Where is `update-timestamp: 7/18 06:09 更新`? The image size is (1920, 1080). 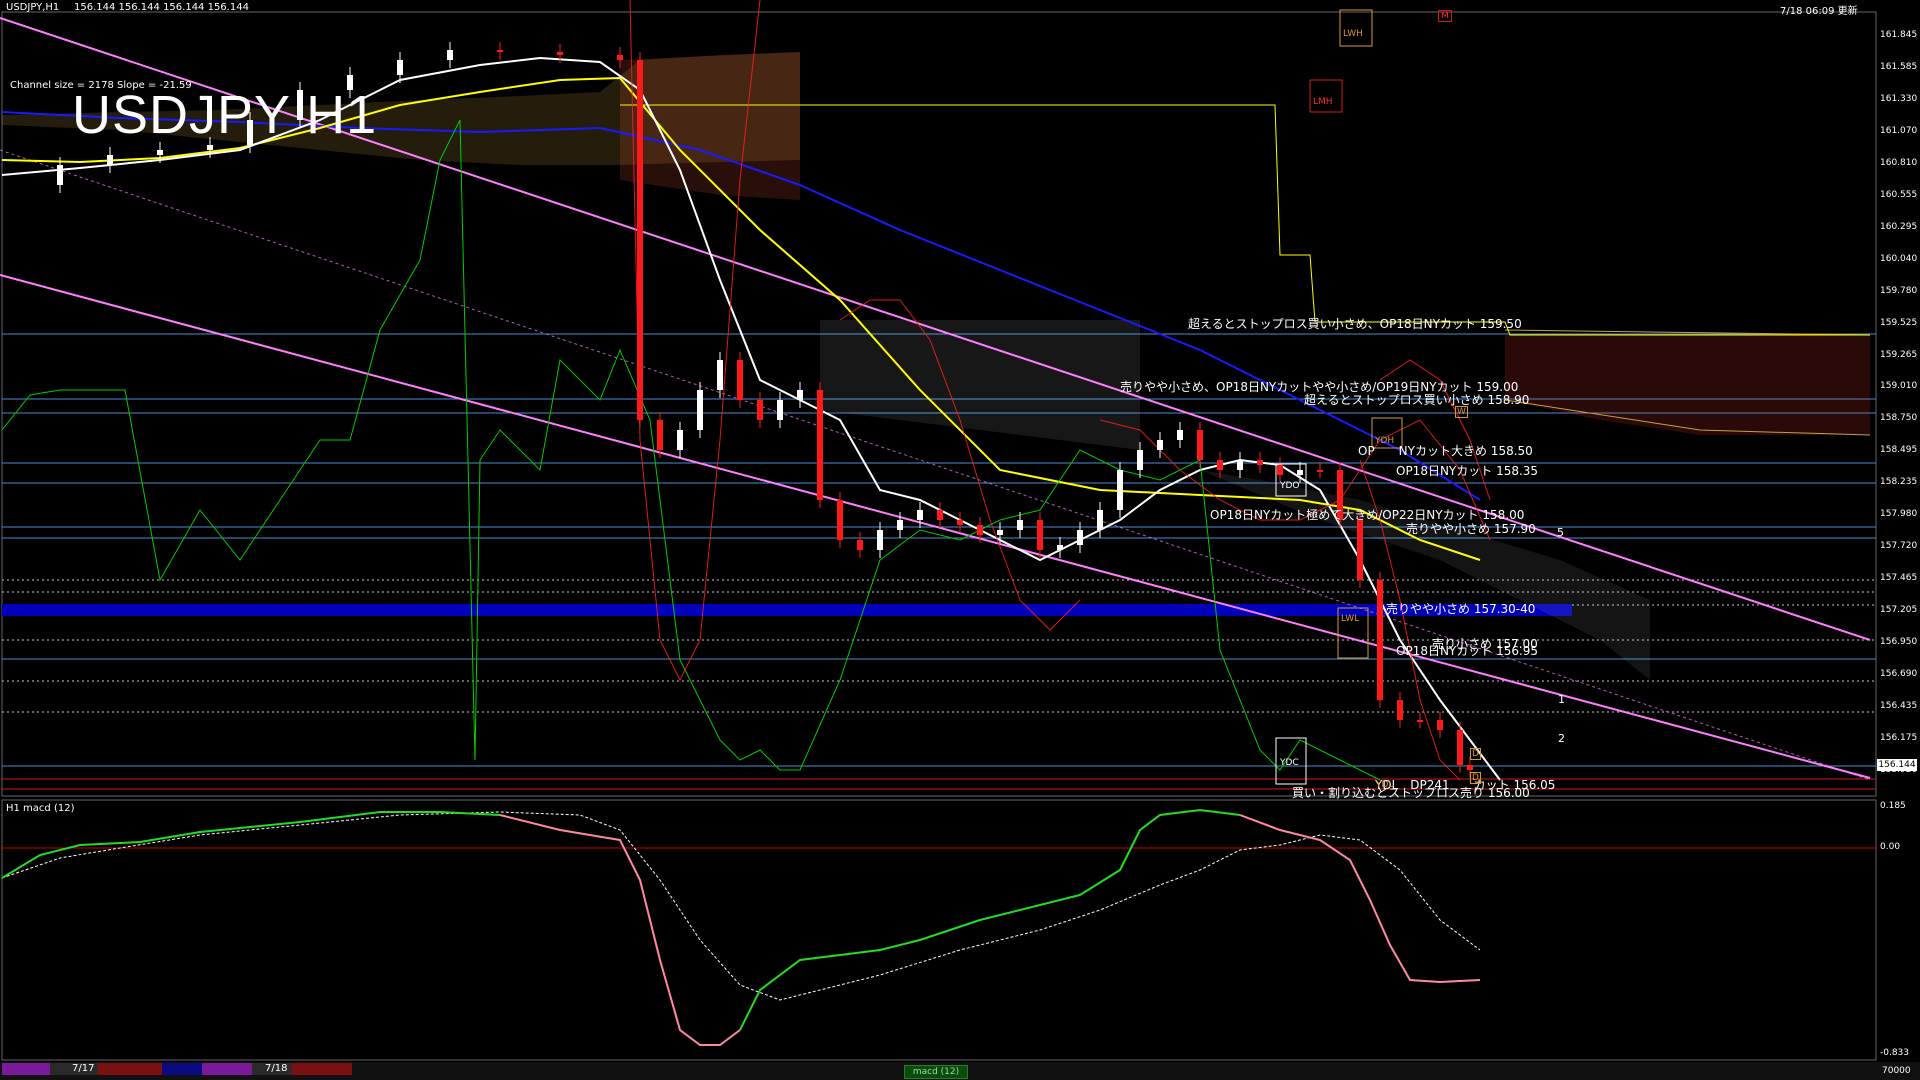 update-timestamp: 7/18 06:09 更新 is located at coordinates (1819, 11).